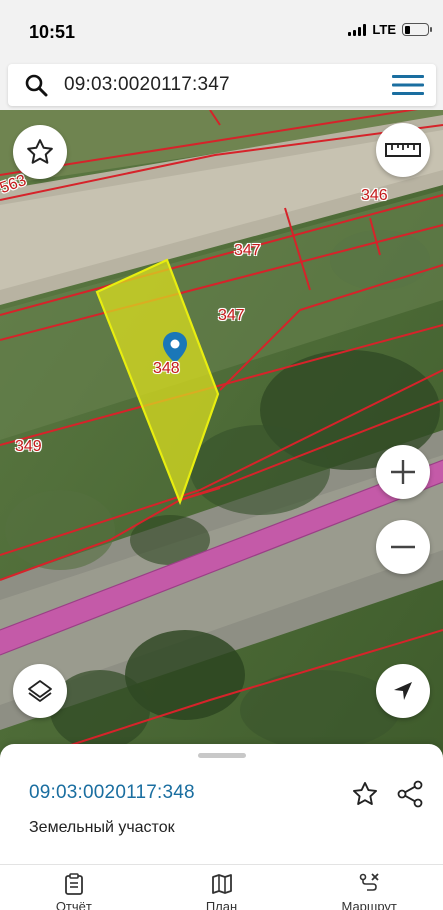  Describe the element at coordinates (384, 29) in the screenshot. I see `network-type: LTE` at that location.